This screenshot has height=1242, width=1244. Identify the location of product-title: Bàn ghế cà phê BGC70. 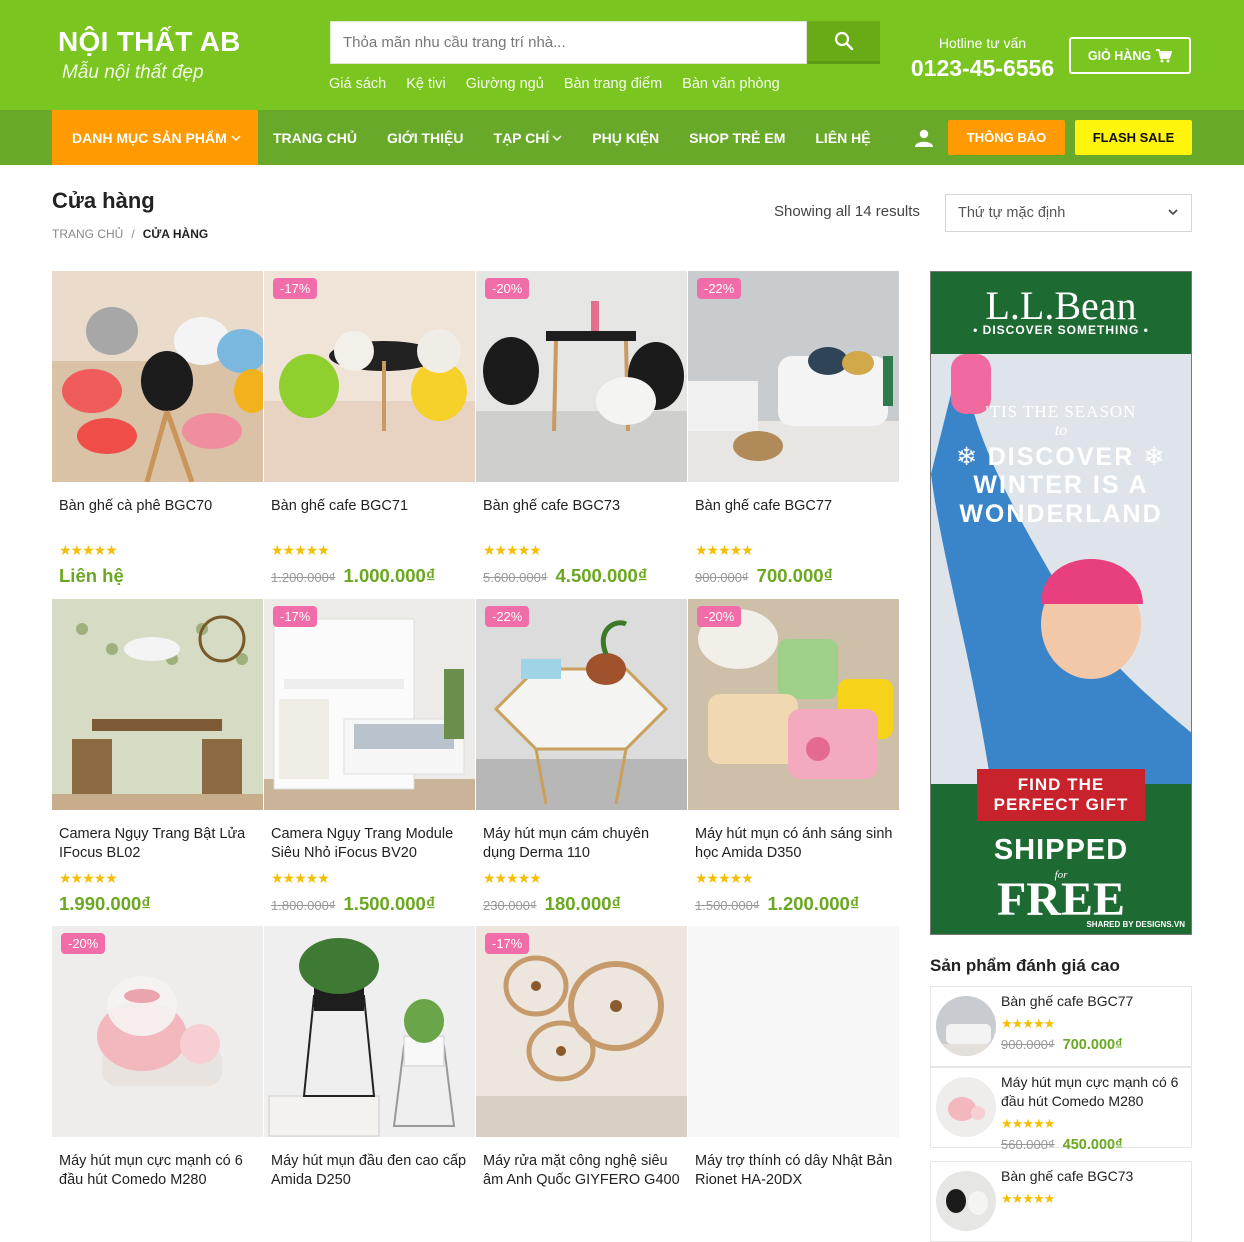
(158, 506).